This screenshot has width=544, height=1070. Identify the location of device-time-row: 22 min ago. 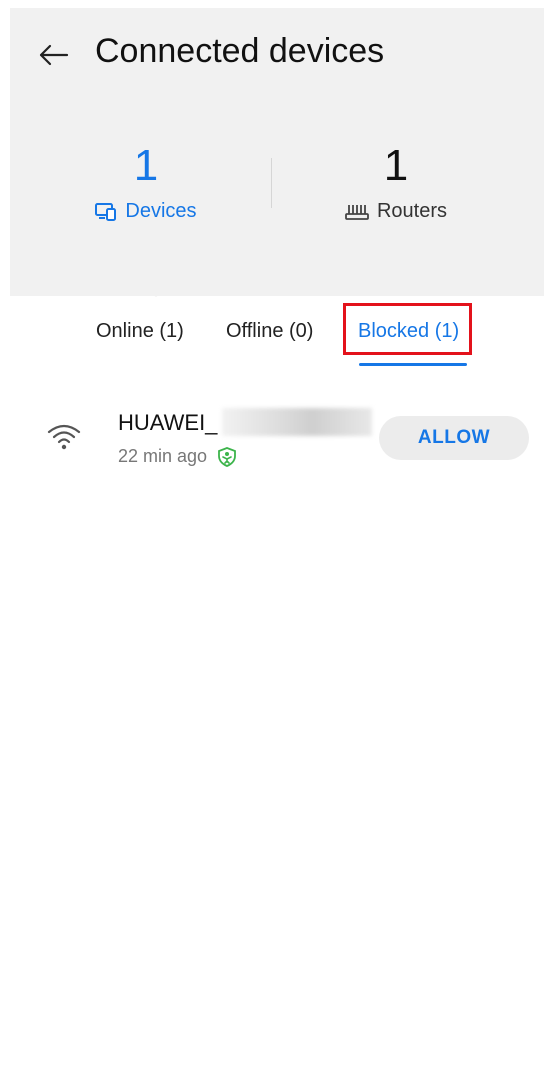
(177, 456).